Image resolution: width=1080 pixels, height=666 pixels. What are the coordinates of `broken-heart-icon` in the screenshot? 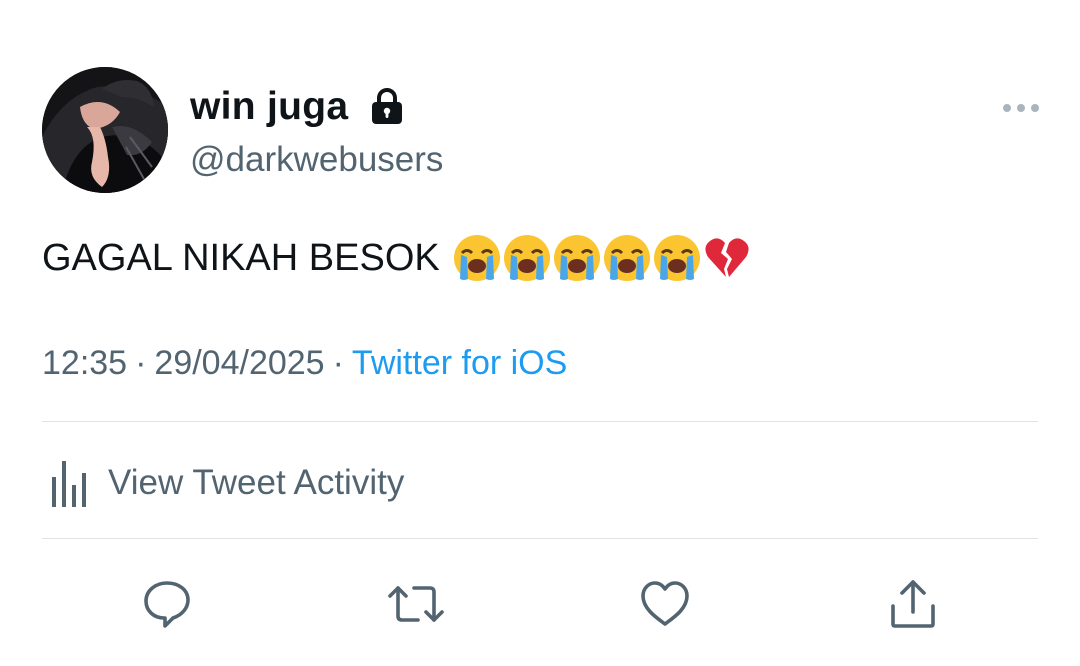 It's located at (727, 257).